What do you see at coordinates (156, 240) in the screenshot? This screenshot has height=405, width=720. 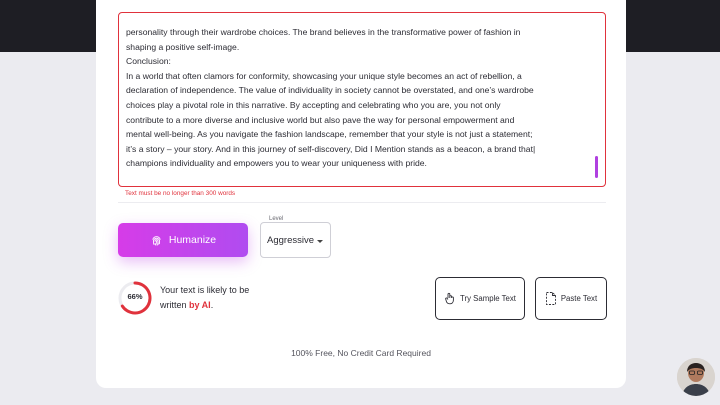 I see `fingerprint-icon` at bounding box center [156, 240].